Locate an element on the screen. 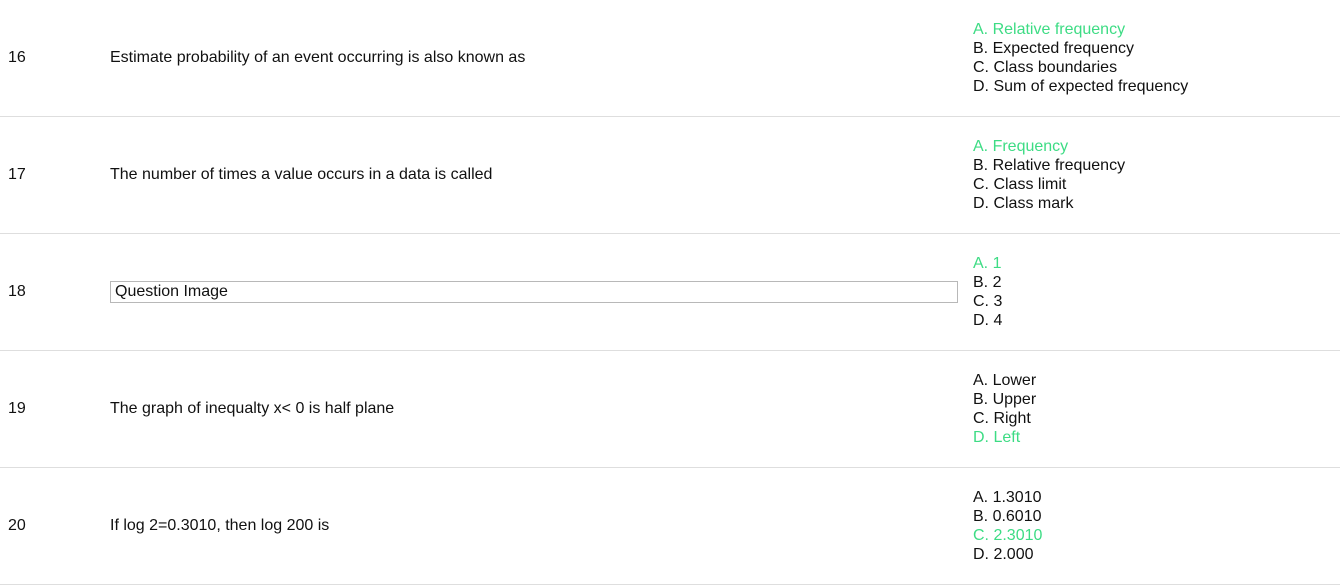 The width and height of the screenshot is (1340, 585). question-image: Question Image is located at coordinates (534, 292).